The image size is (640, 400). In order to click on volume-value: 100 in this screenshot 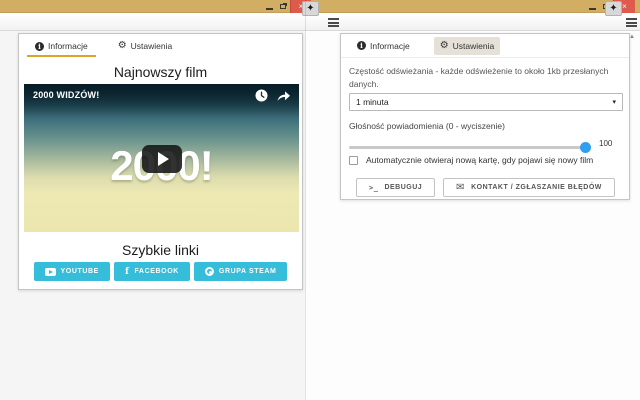, I will do `click(606, 143)`.